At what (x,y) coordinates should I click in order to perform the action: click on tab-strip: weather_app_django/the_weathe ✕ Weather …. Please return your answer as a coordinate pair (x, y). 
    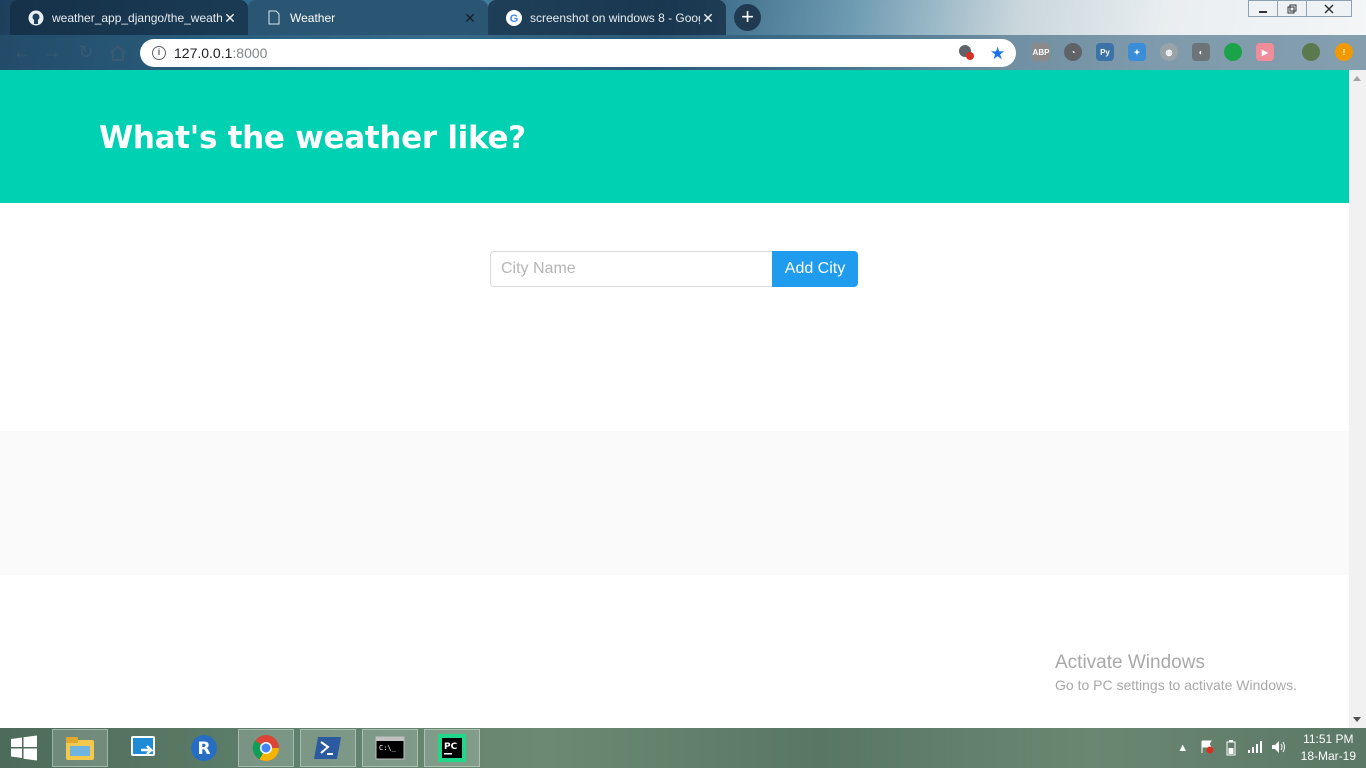
    Looking at the image, I should click on (683, 17).